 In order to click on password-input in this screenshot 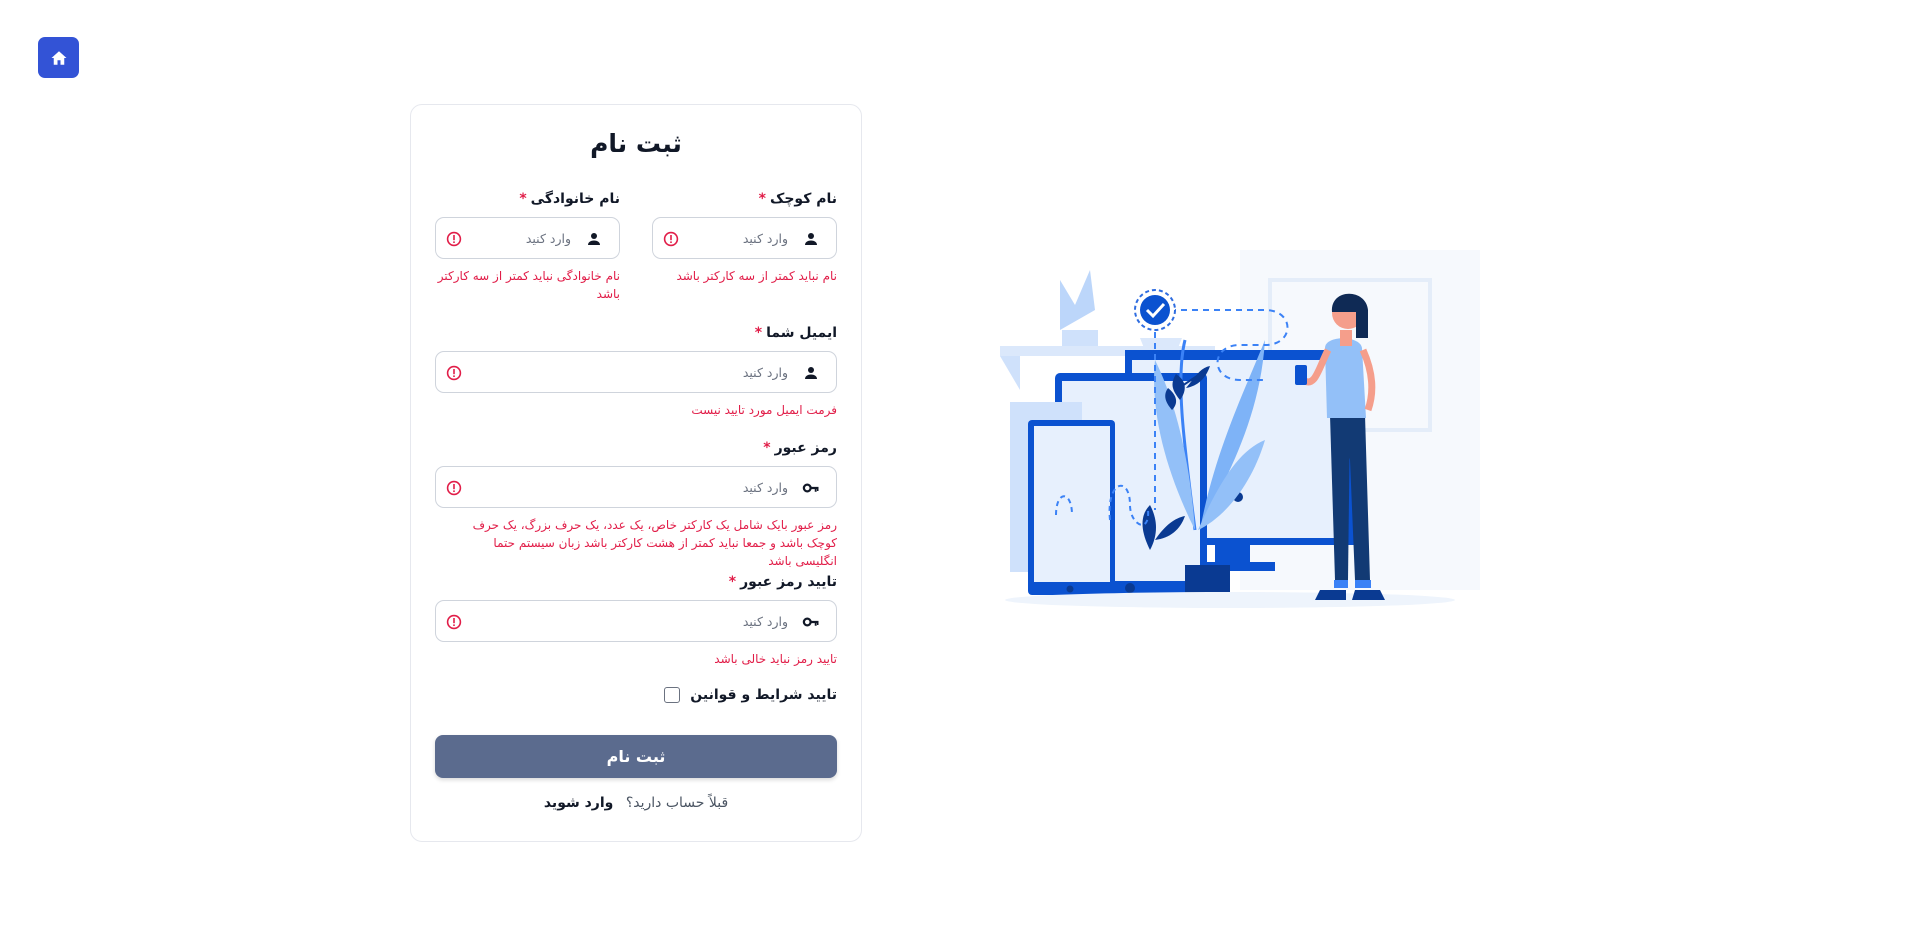, I will do `click(632, 487)`.